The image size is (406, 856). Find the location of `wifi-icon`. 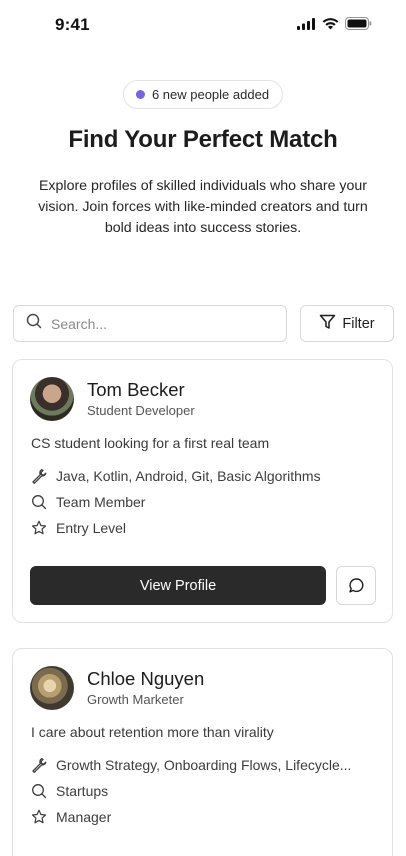

wifi-icon is located at coordinates (330, 23).